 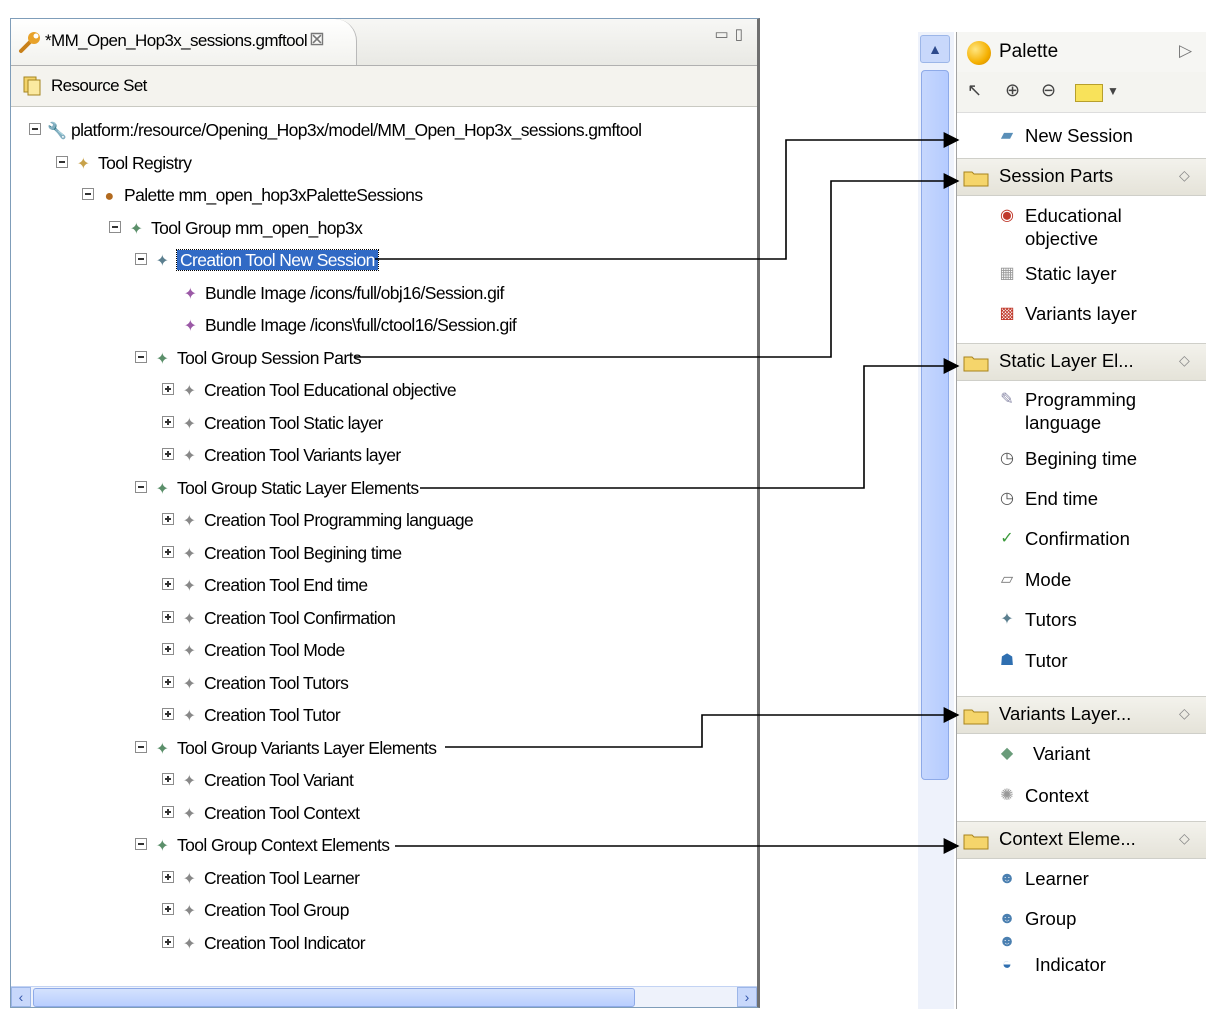 What do you see at coordinates (184, 42) in the screenshot?
I see `editor-tab: *MM_Open_Hop3x_sessions.gmftool ⊠` at bounding box center [184, 42].